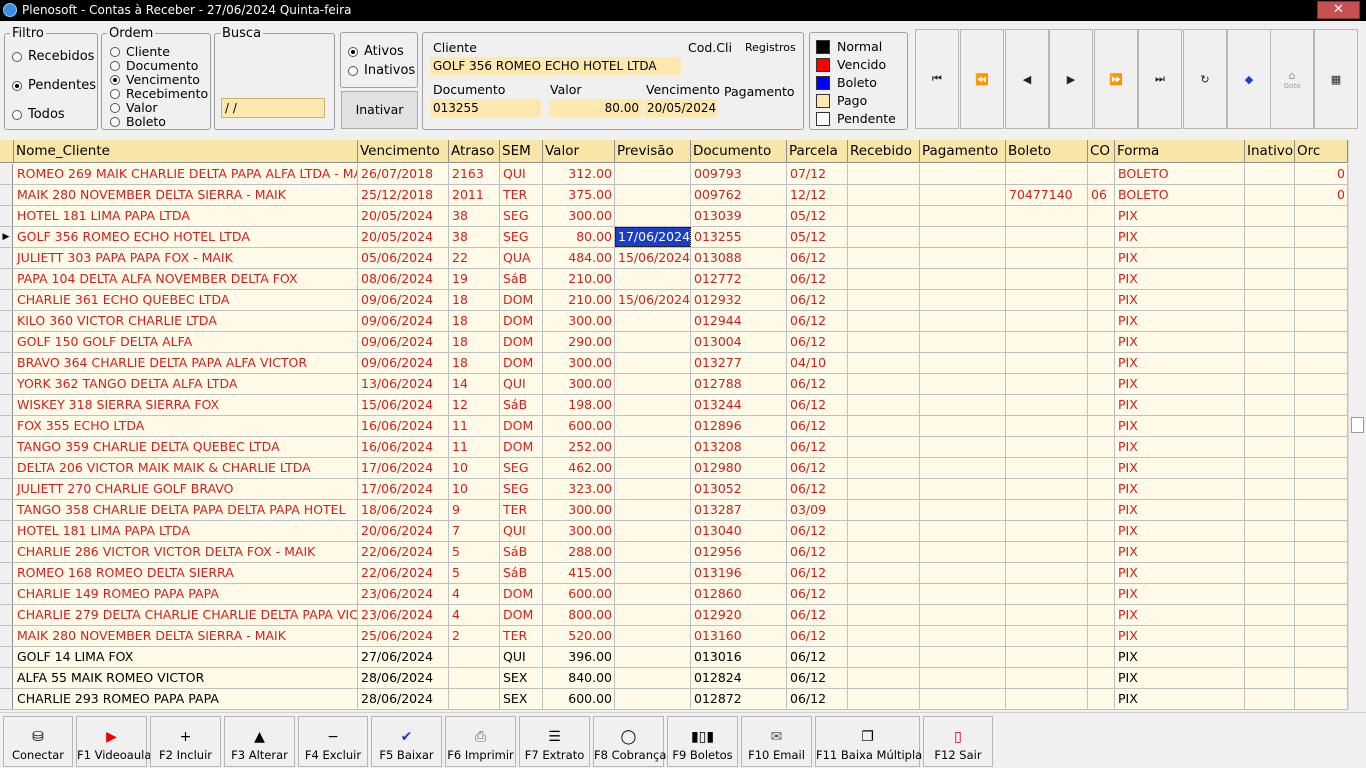 Image resolution: width=1366 pixels, height=768 pixels. Describe the element at coordinates (474, 510) in the screenshot. I see `table-cell: 9` at that location.